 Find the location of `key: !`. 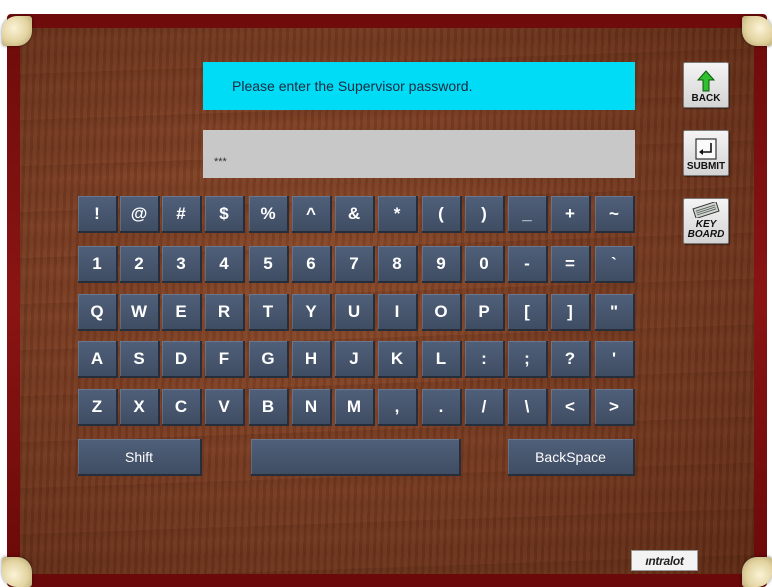

key: ! is located at coordinates (98, 214).